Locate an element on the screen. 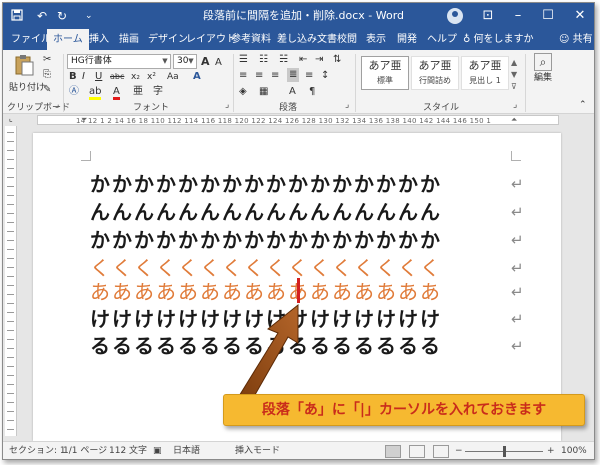 The image size is (600, 465). zoom-out-button: − is located at coordinates (459, 450).